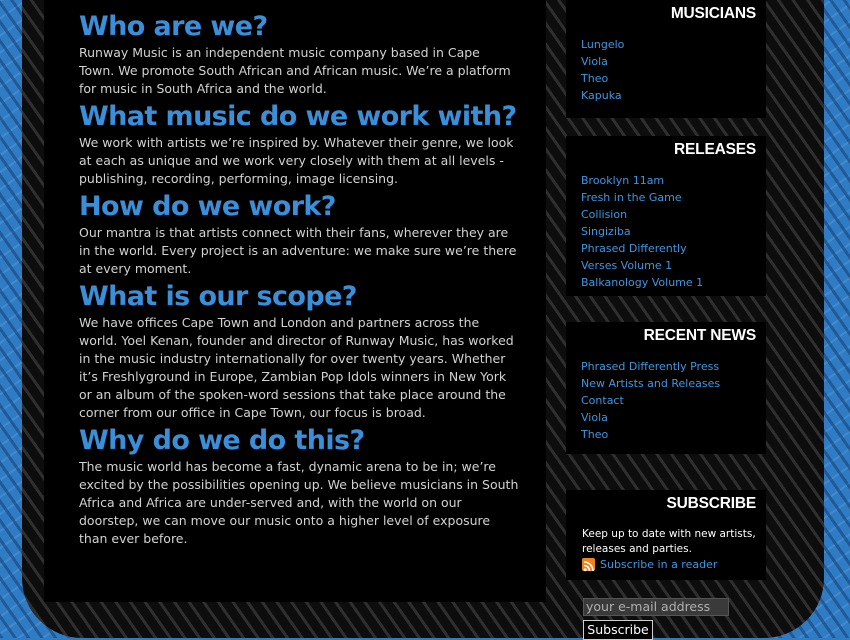 The image size is (850, 640). Describe the element at coordinates (656, 607) in the screenshot. I see `email-input: your e-mail address` at that location.